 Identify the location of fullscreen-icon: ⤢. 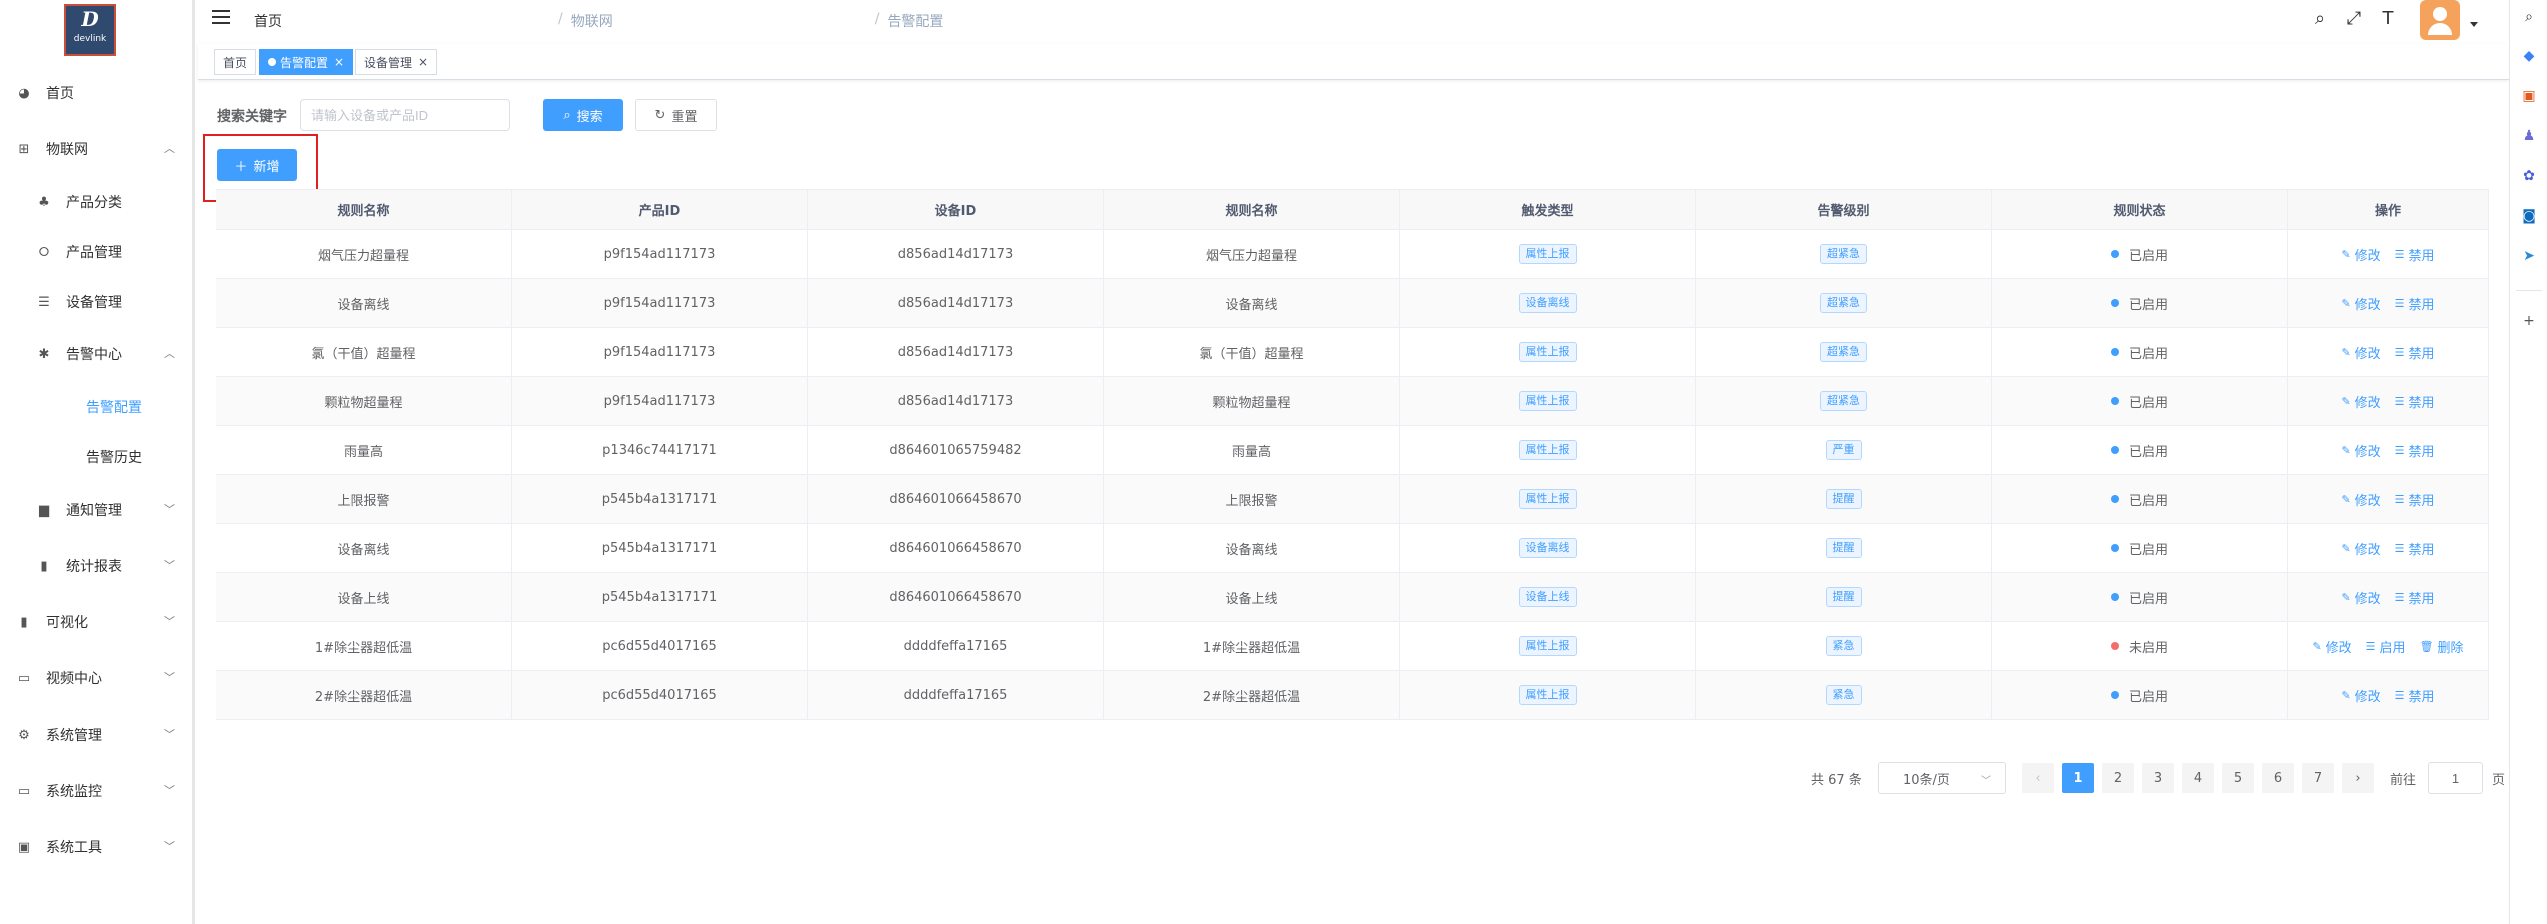
(2354, 19).